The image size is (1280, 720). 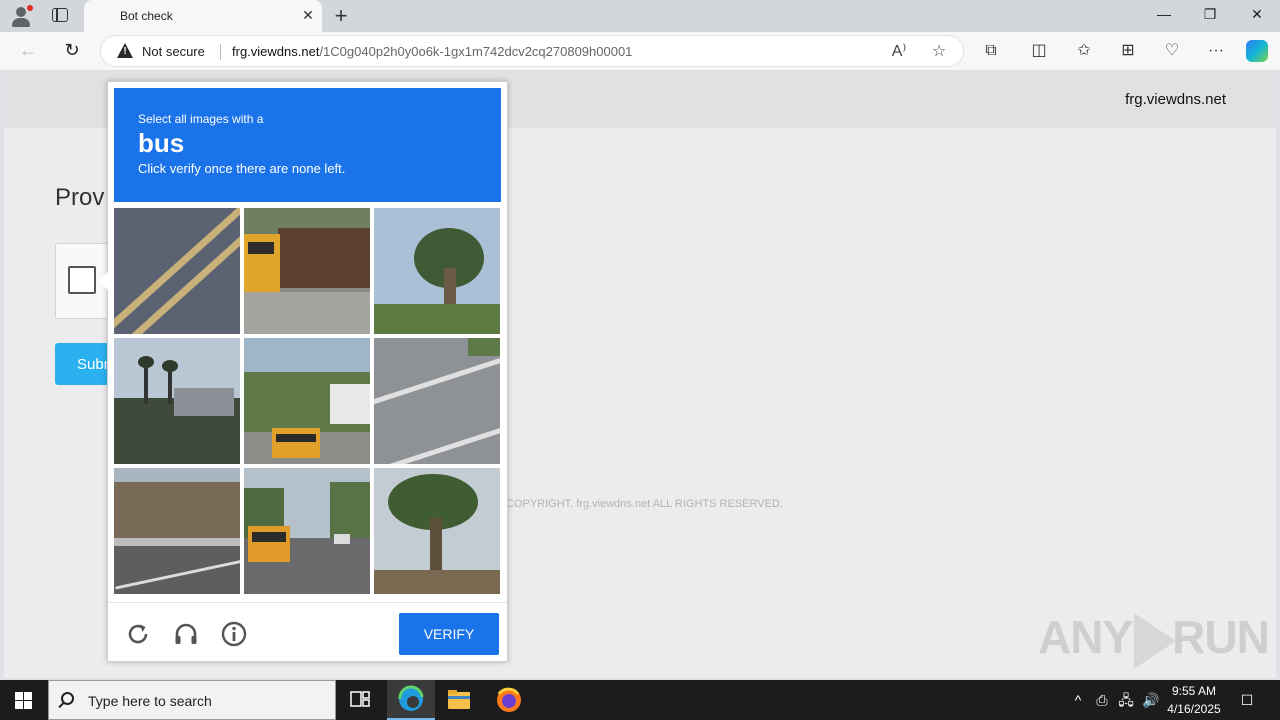 I want to click on captcha-tile-school-bus-street, so click(x=307, y=401).